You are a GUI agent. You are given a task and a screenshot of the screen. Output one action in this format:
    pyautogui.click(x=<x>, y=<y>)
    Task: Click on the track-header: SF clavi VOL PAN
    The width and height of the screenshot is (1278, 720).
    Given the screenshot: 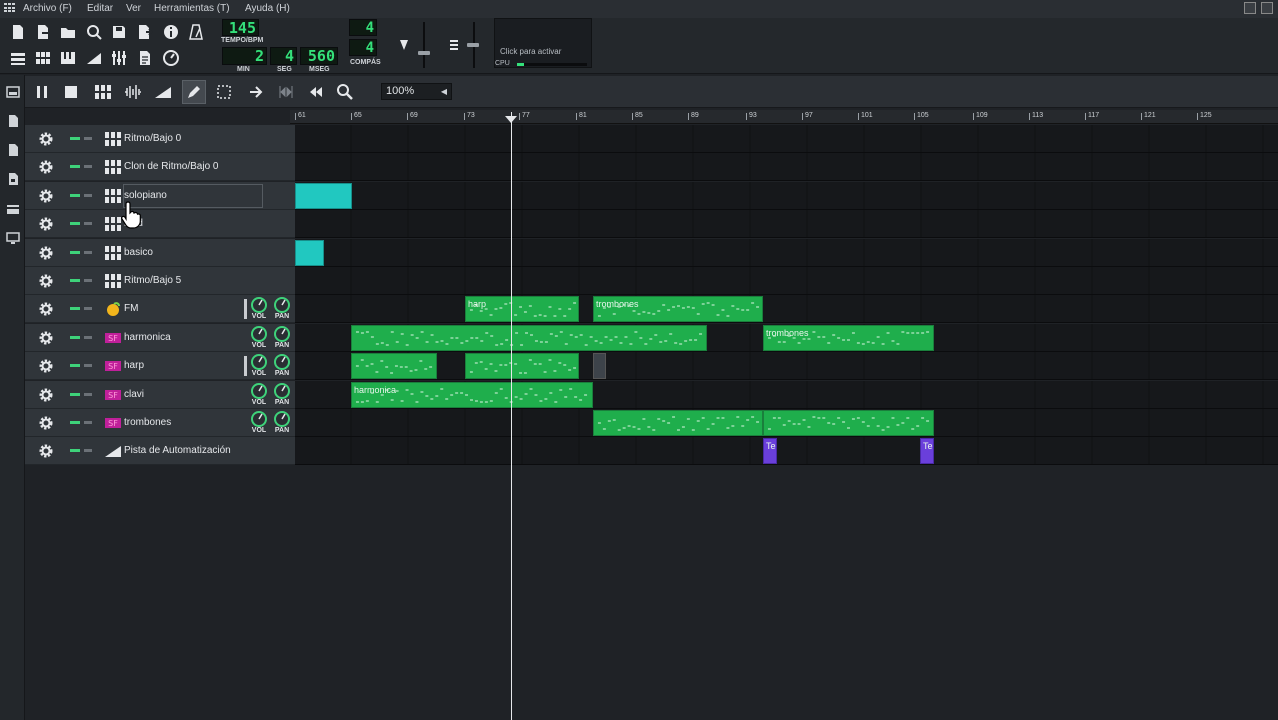 What is the action you would take?
    pyautogui.click(x=160, y=394)
    